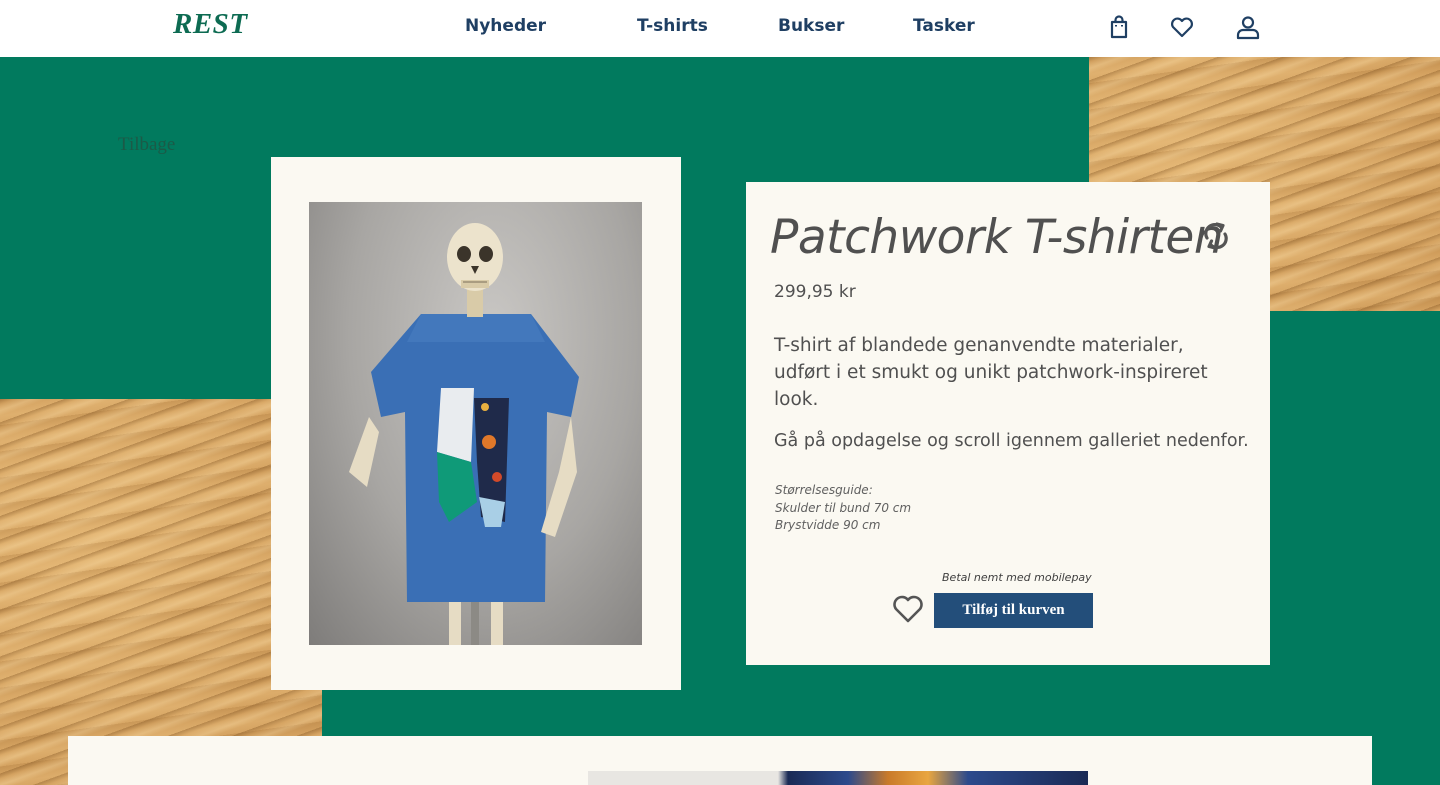 The height and width of the screenshot is (785, 1440). What do you see at coordinates (146, 145) in the screenshot?
I see `back-link: Tilbage` at bounding box center [146, 145].